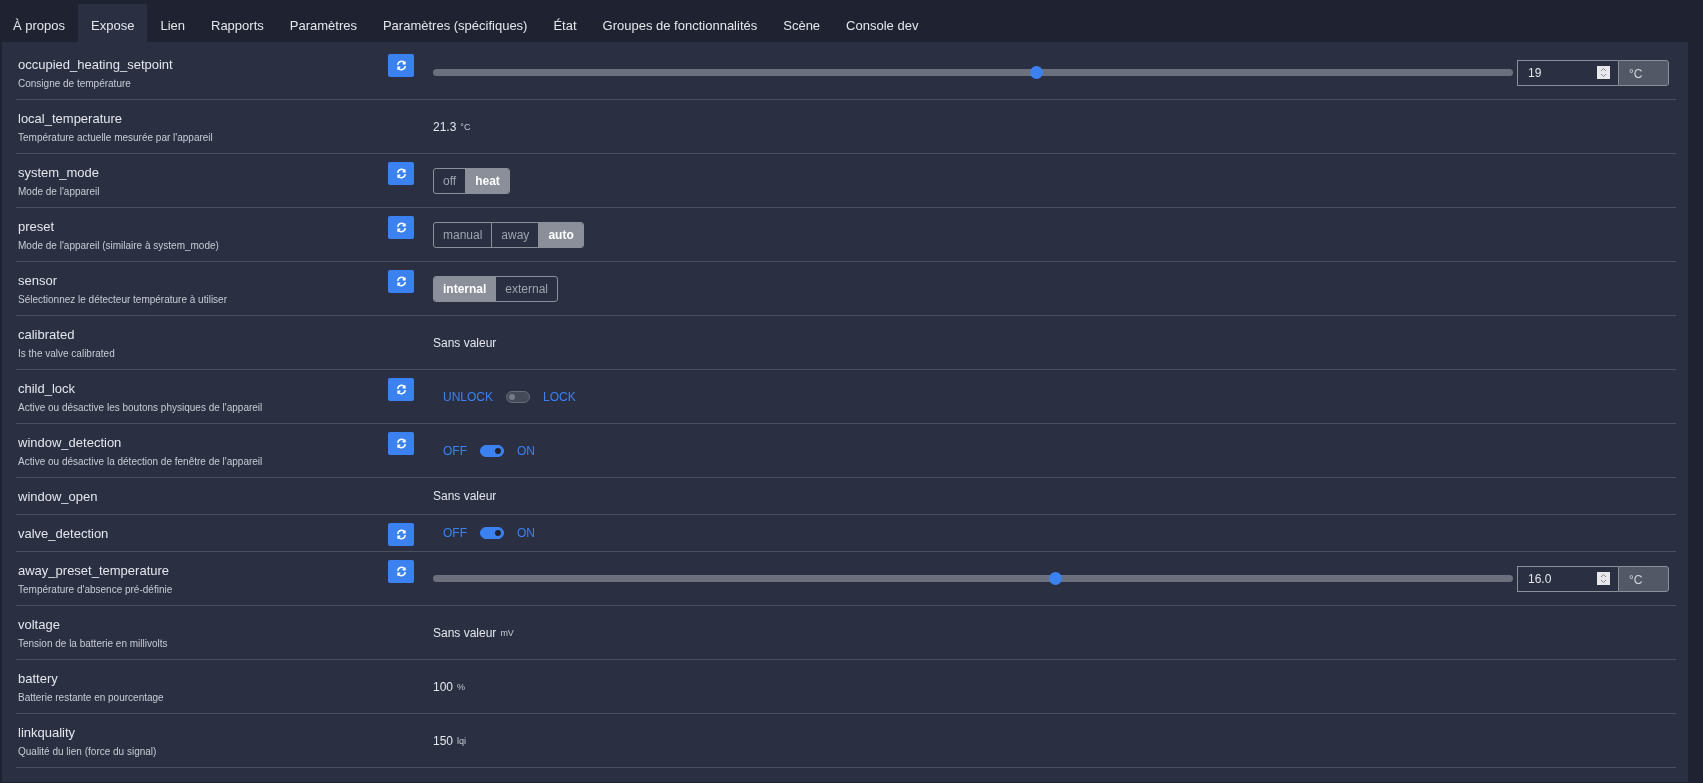 The height and width of the screenshot is (783, 1703). What do you see at coordinates (450, 180) in the screenshot?
I see `option-button: off` at bounding box center [450, 180].